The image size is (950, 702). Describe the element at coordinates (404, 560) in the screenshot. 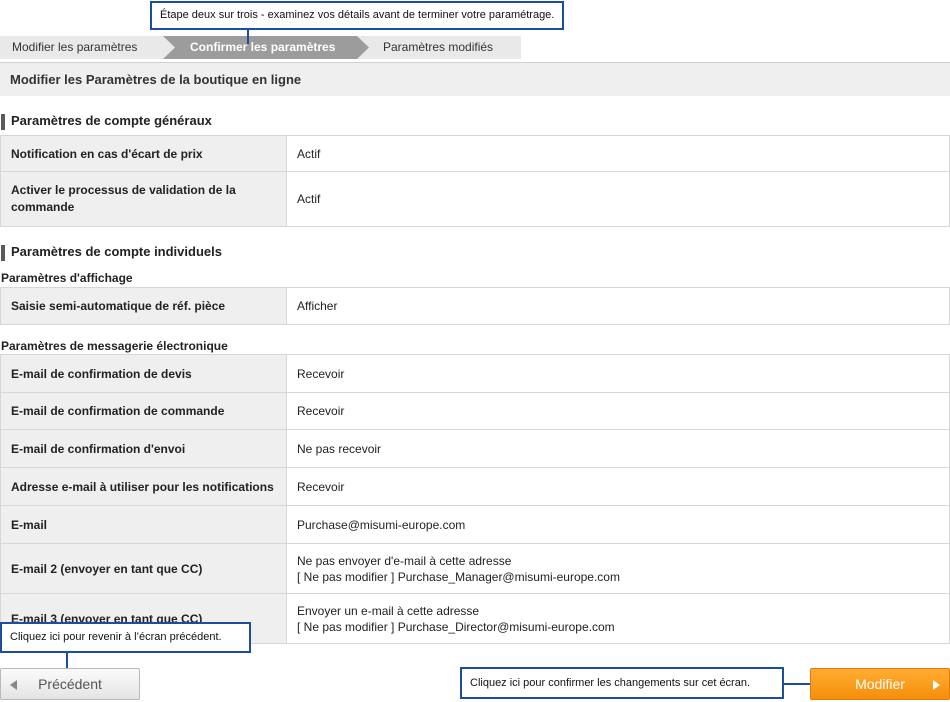

I see `value-line: Ne pas envoyer d'e-mail à cette adresse` at that location.